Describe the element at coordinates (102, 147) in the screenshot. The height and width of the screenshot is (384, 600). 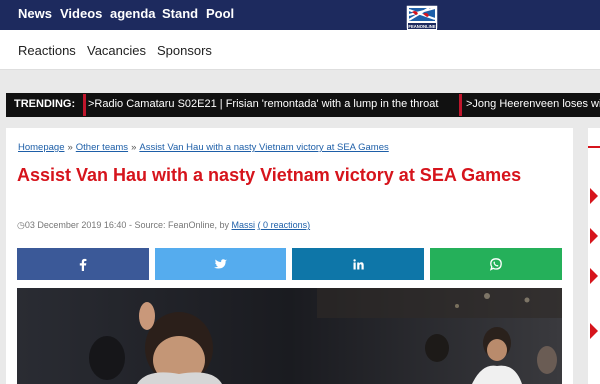
I see `breadcrumb-other-teams: Other teams` at that location.